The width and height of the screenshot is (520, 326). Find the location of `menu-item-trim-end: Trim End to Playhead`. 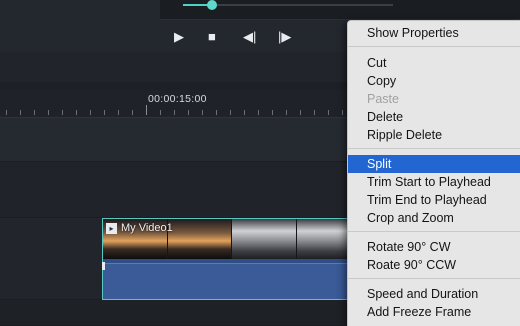

menu-item-trim-end: Trim End to Playhead is located at coordinates (434, 200).